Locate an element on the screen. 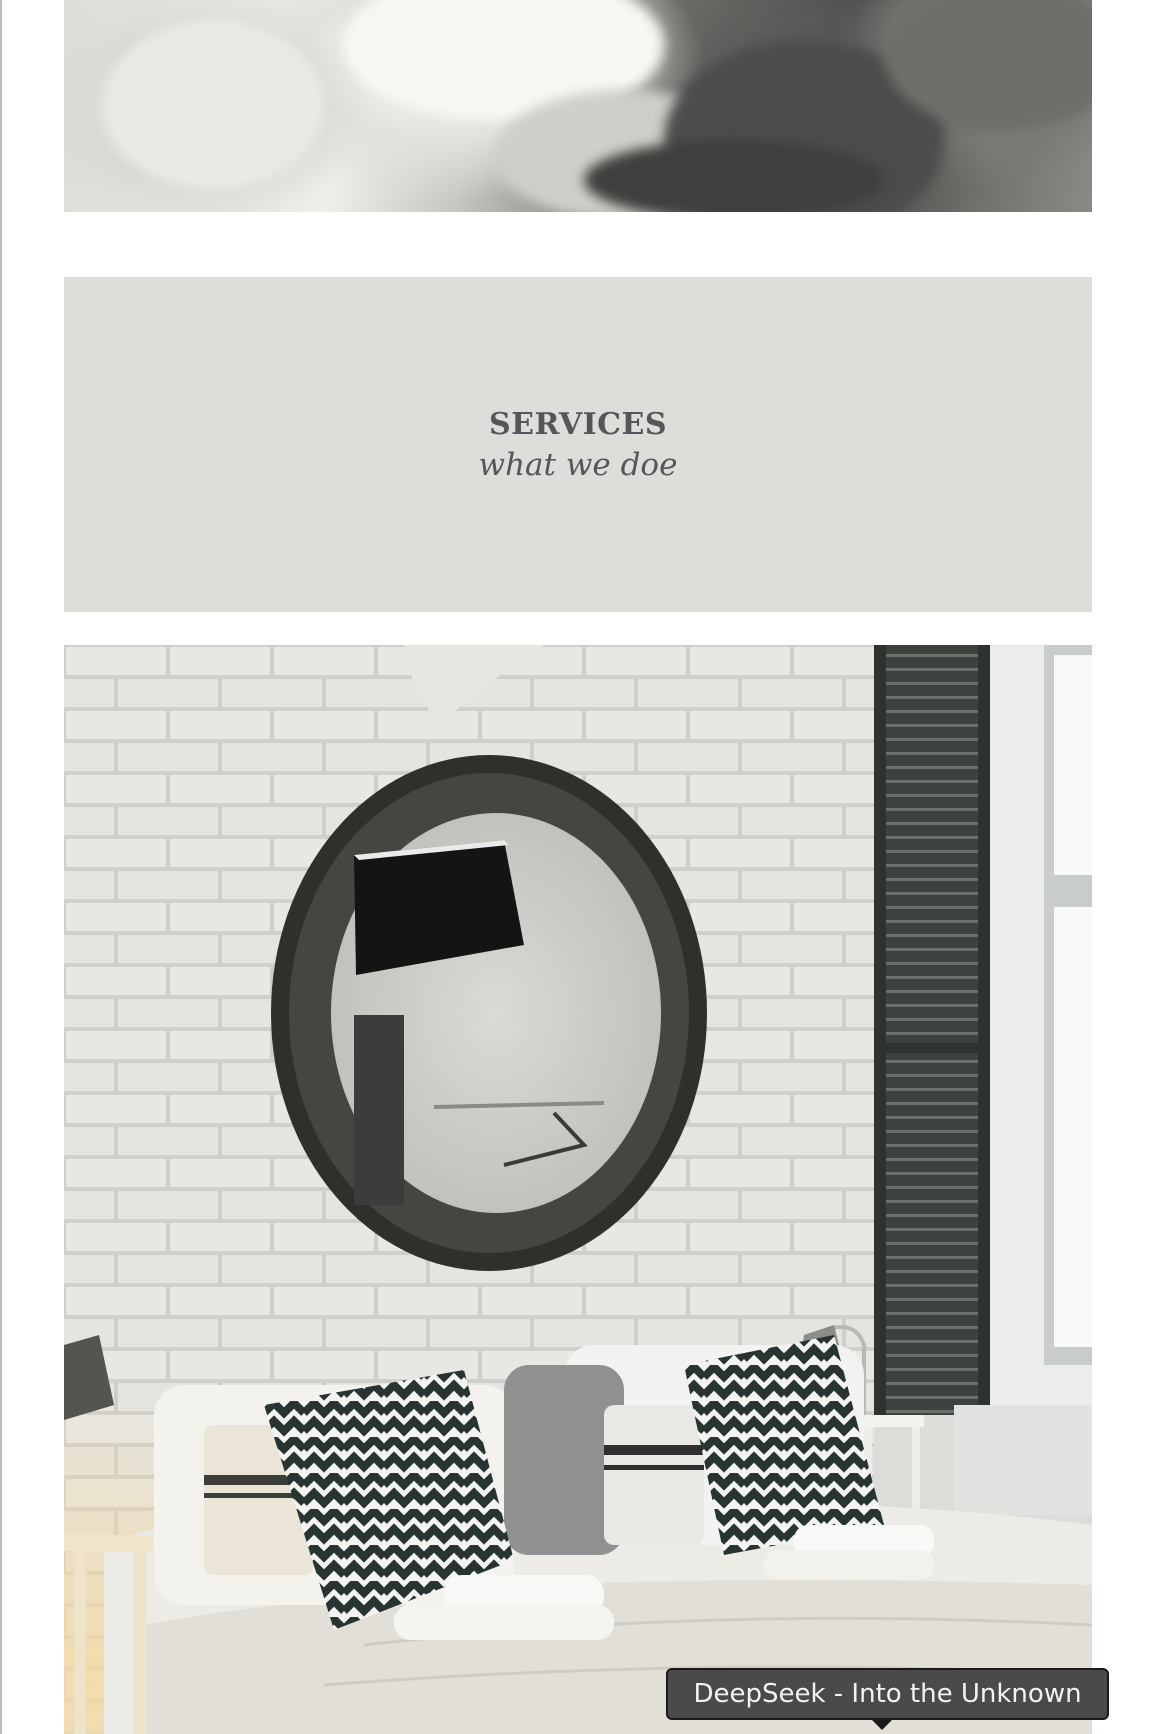 The image size is (1152, 1734). tooltip: DeepSeek - Into the Unknown is located at coordinates (887, 1694).